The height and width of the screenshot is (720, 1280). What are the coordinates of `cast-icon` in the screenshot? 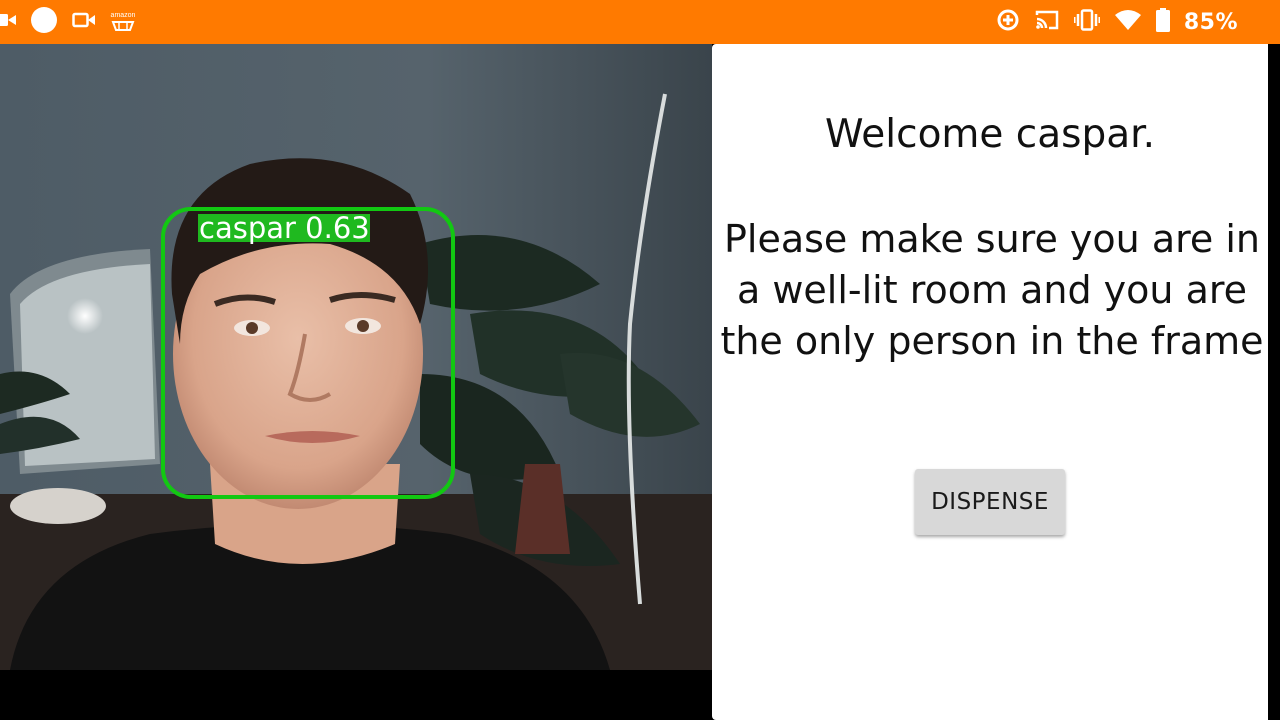 It's located at (1047, 22).